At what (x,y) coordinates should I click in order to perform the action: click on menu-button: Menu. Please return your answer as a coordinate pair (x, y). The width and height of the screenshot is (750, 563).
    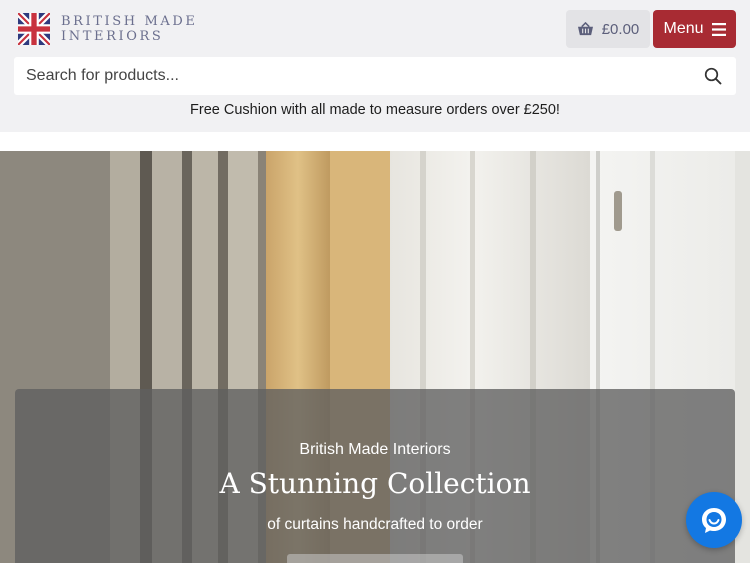
    Looking at the image, I should click on (694, 29).